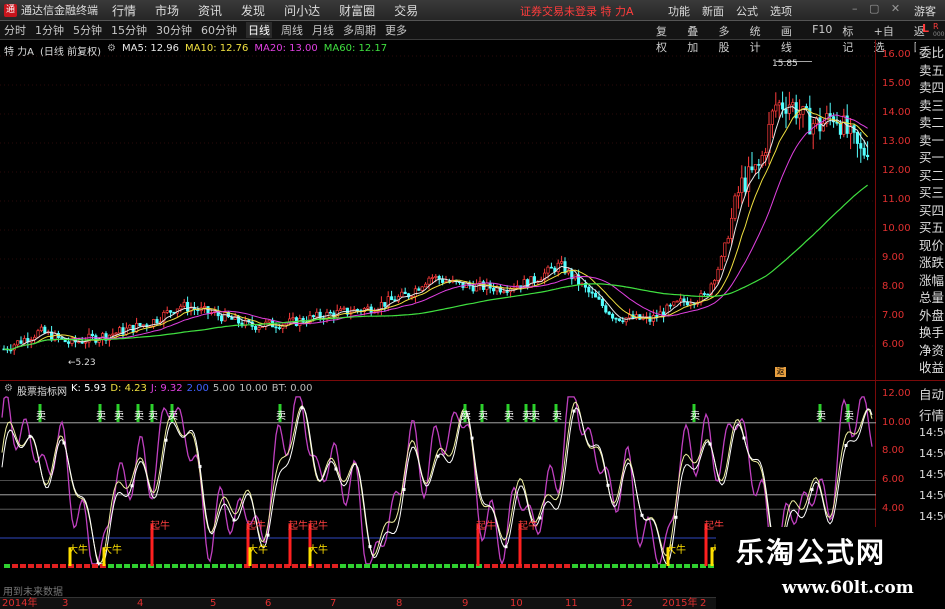 This screenshot has width=945, height=609. Describe the element at coordinates (302, 10) in the screenshot. I see `menu-ask: 问小达` at that location.